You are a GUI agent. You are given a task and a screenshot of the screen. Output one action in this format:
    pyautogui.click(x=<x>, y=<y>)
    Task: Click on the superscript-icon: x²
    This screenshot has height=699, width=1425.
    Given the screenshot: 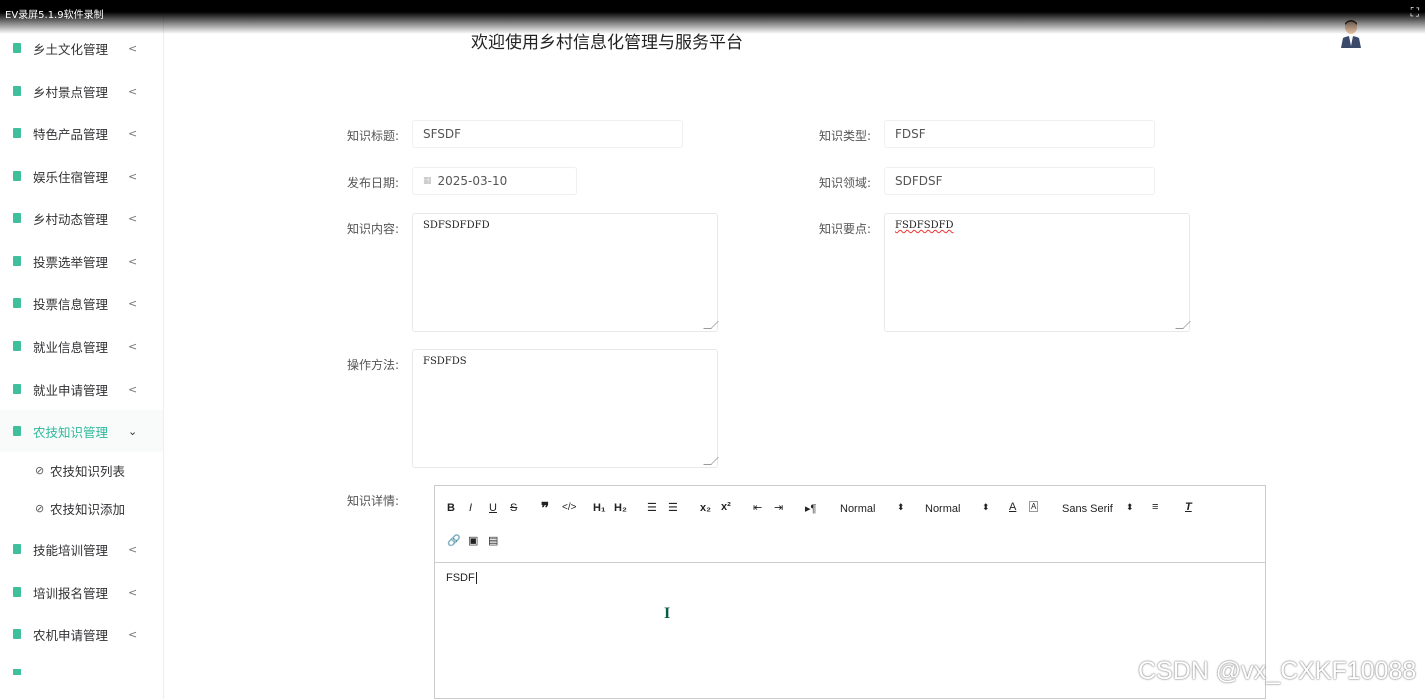 What is the action you would take?
    pyautogui.click(x=726, y=507)
    